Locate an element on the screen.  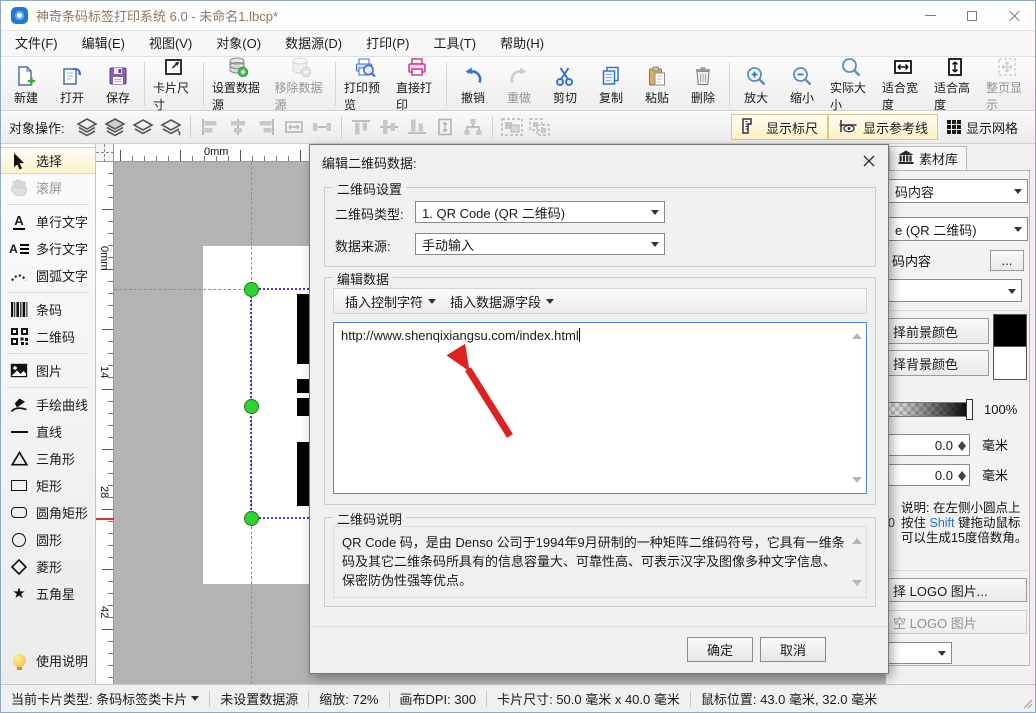
fit-height-button: 适合高度 is located at coordinates (955, 85).